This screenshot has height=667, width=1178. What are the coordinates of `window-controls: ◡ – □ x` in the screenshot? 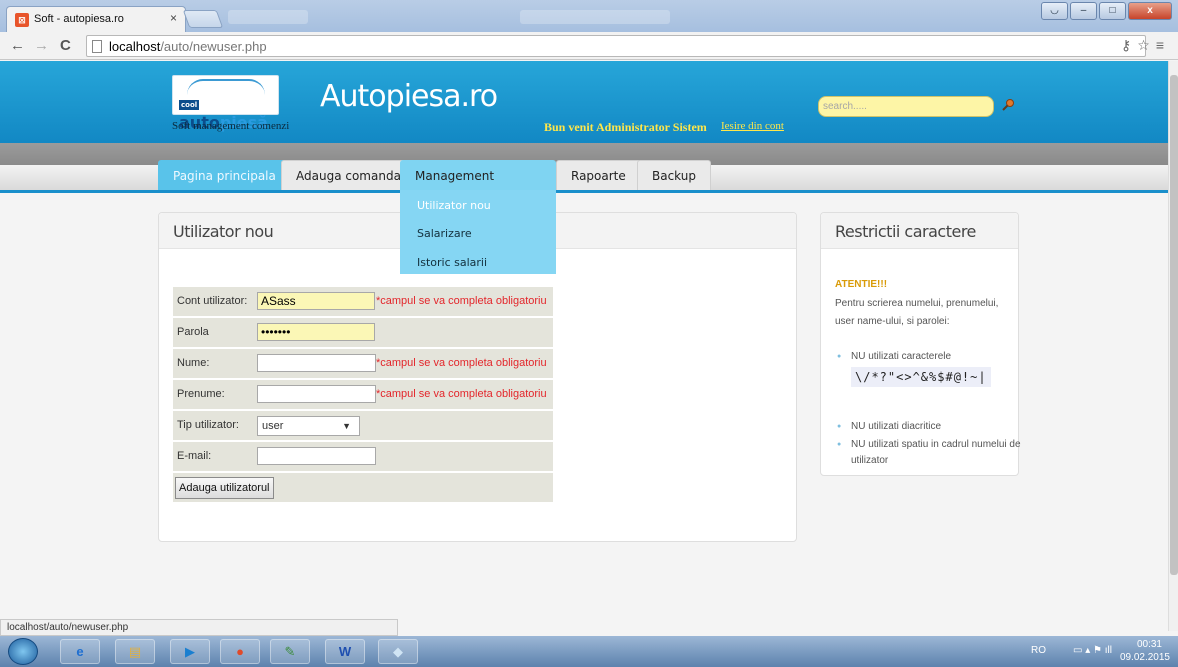 It's located at (1106, 11).